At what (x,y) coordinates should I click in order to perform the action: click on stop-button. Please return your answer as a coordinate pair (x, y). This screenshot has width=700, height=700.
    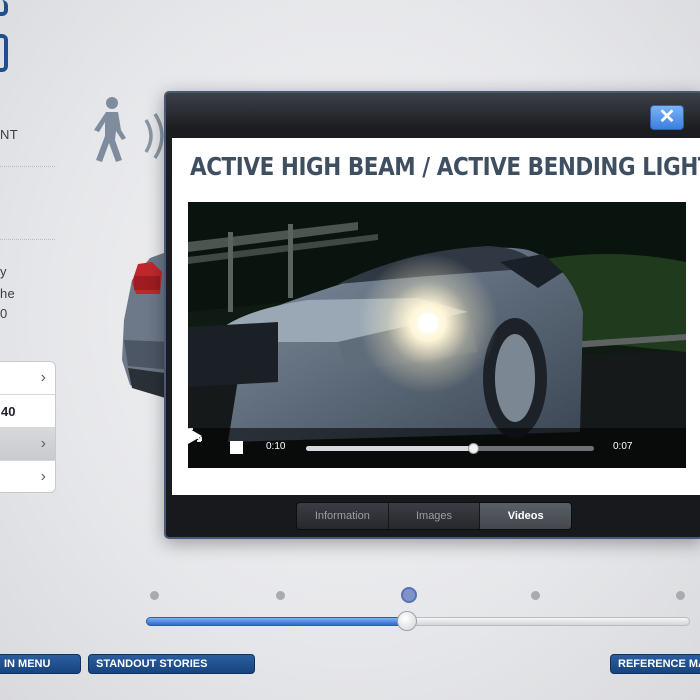
    Looking at the image, I should click on (236, 447).